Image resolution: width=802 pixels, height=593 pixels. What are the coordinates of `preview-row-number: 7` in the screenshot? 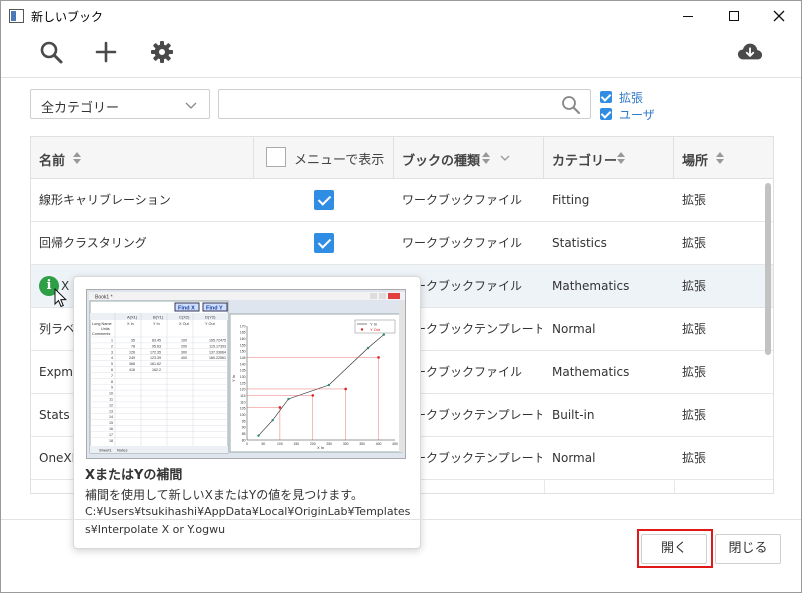 It's located at (112, 376).